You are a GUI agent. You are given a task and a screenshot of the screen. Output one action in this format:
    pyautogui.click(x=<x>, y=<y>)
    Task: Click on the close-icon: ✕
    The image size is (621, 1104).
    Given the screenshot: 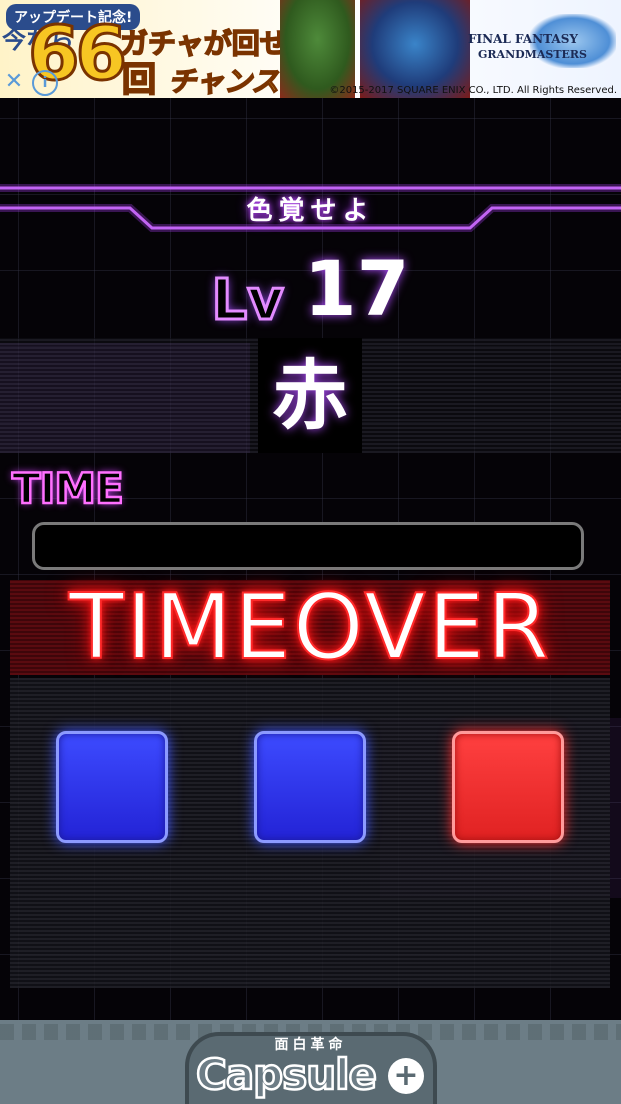 What is the action you would take?
    pyautogui.click(x=14, y=82)
    